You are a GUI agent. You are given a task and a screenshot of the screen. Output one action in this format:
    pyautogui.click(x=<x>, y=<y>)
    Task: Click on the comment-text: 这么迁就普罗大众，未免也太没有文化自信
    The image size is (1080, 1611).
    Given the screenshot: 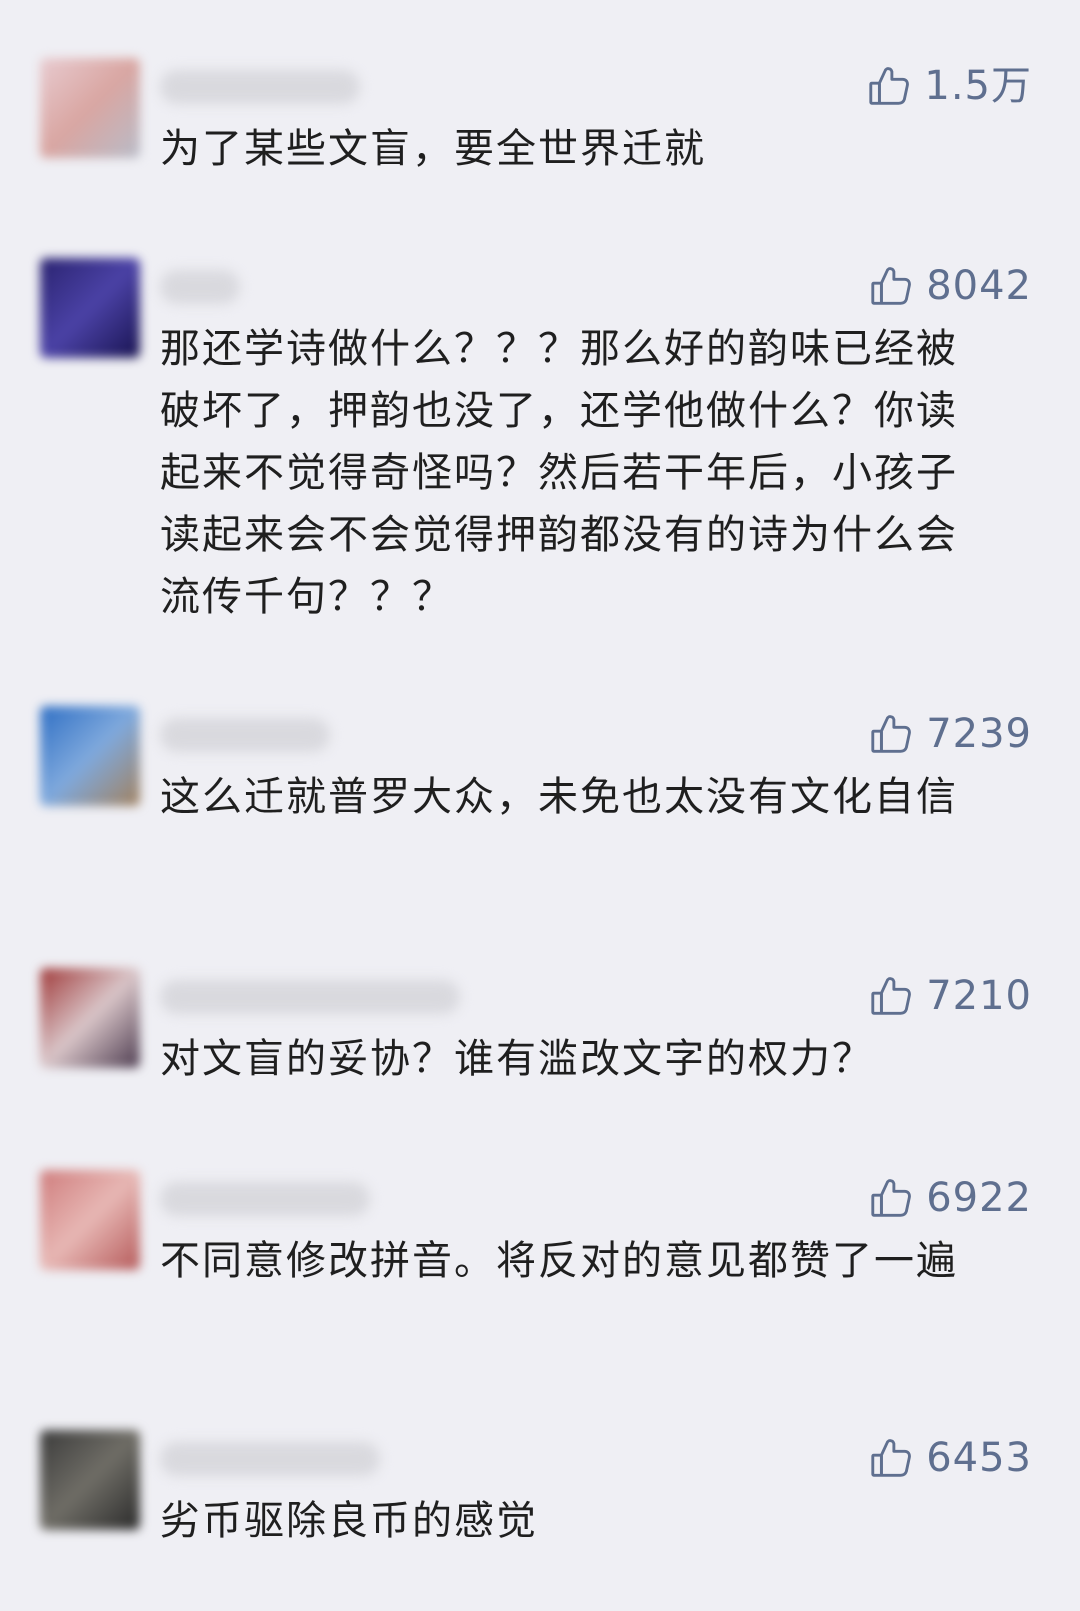 What is the action you would take?
    pyautogui.click(x=559, y=797)
    